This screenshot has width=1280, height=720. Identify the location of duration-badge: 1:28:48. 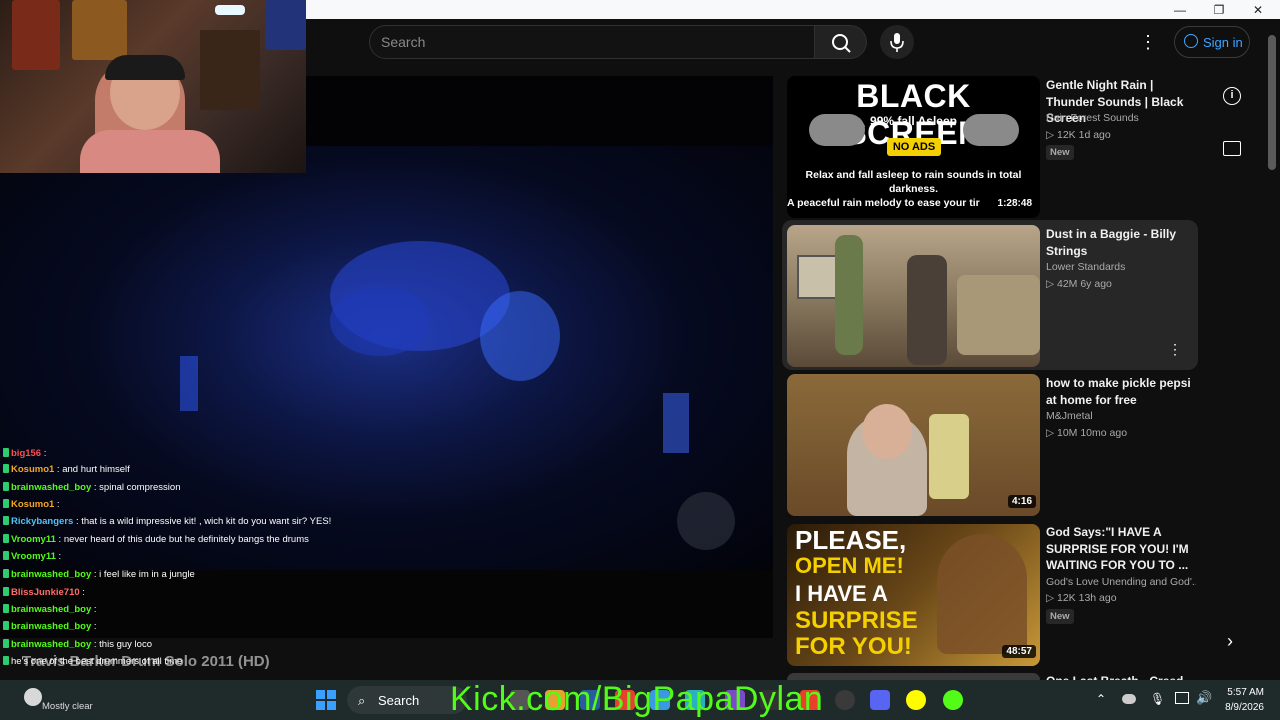
(1014, 203).